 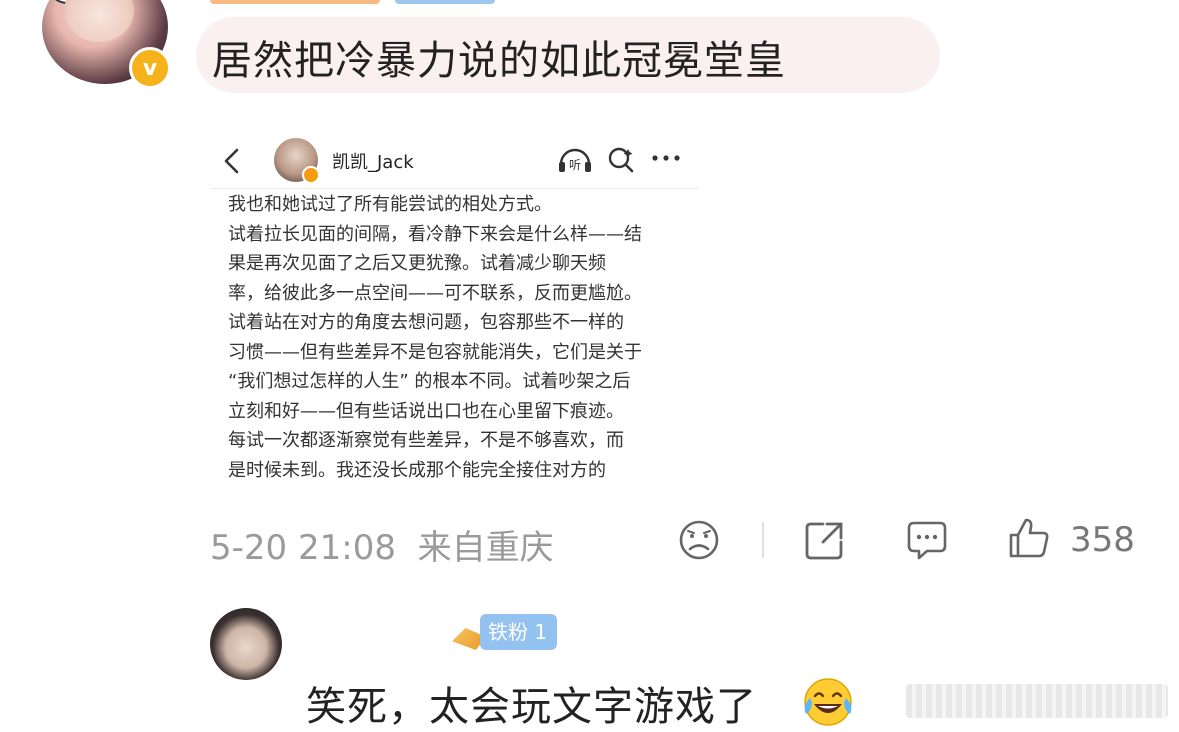 What do you see at coordinates (232, 165) in the screenshot?
I see `back-icon` at bounding box center [232, 165].